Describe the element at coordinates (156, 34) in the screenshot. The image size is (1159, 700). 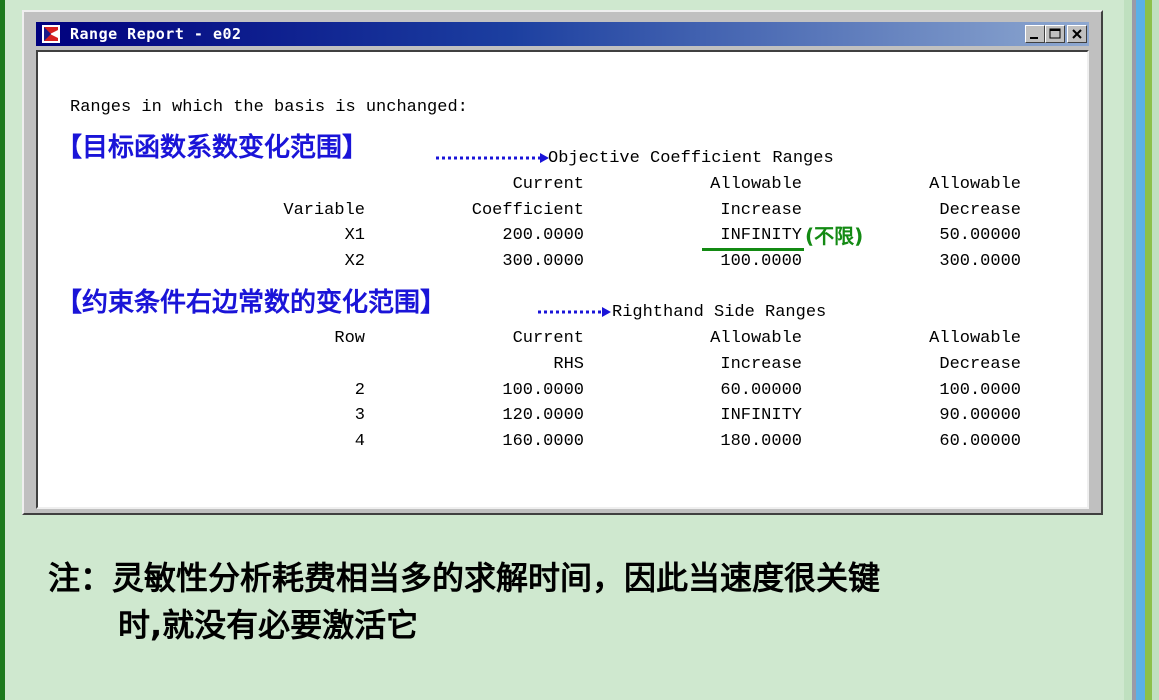
I see `window-title: Range Report - e02` at that location.